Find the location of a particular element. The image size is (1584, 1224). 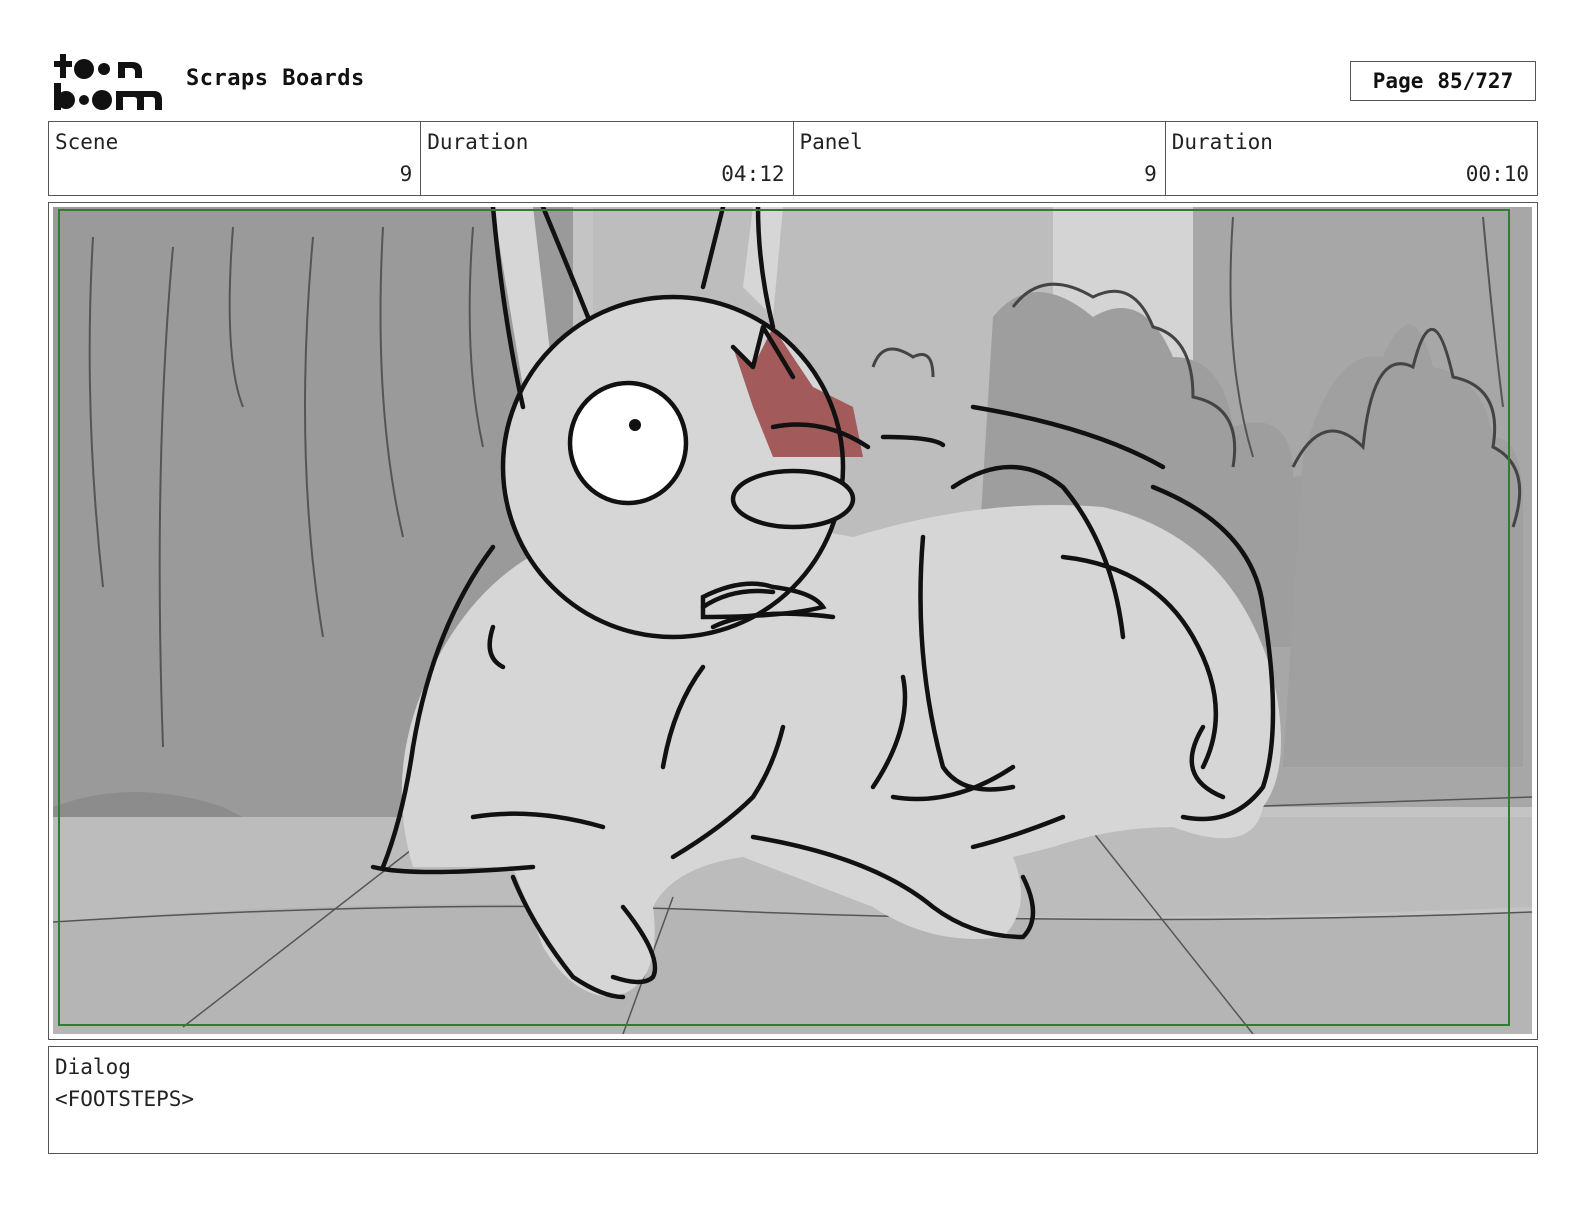

project-title: Scraps Boards is located at coordinates (275, 78).